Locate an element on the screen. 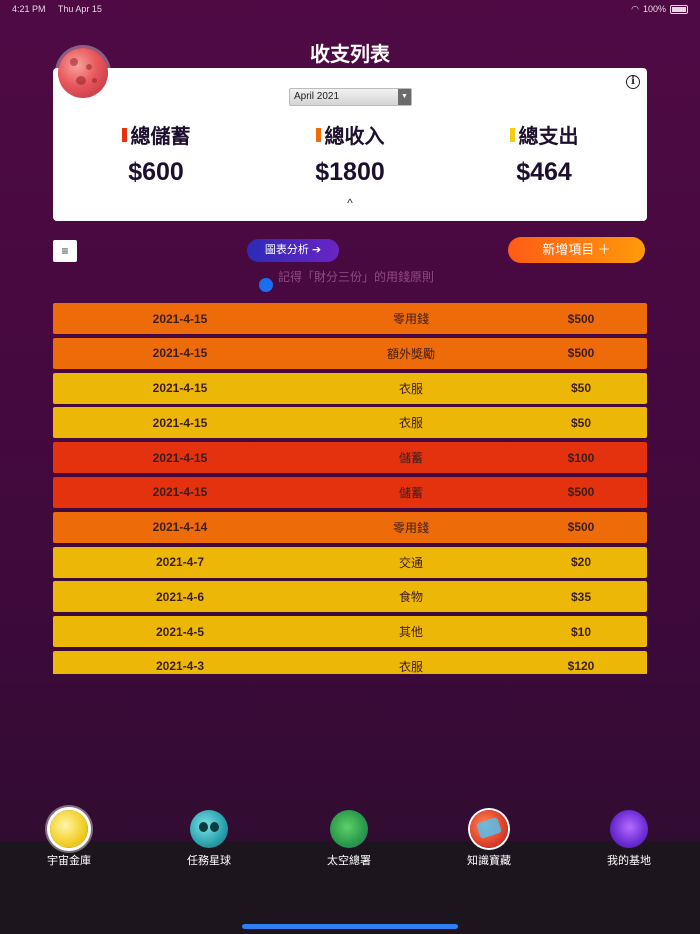 This screenshot has height=934, width=700. chevron-down-icon: ▼ is located at coordinates (404, 97).